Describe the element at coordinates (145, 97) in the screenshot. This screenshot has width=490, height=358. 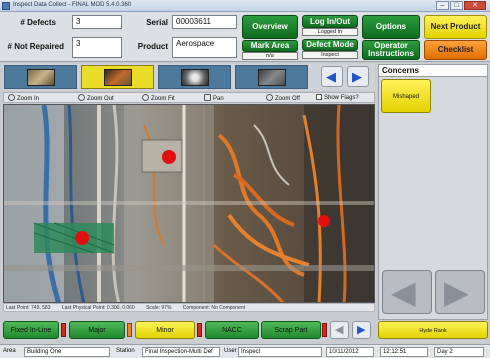
I see `zoom-fit-icon` at that location.